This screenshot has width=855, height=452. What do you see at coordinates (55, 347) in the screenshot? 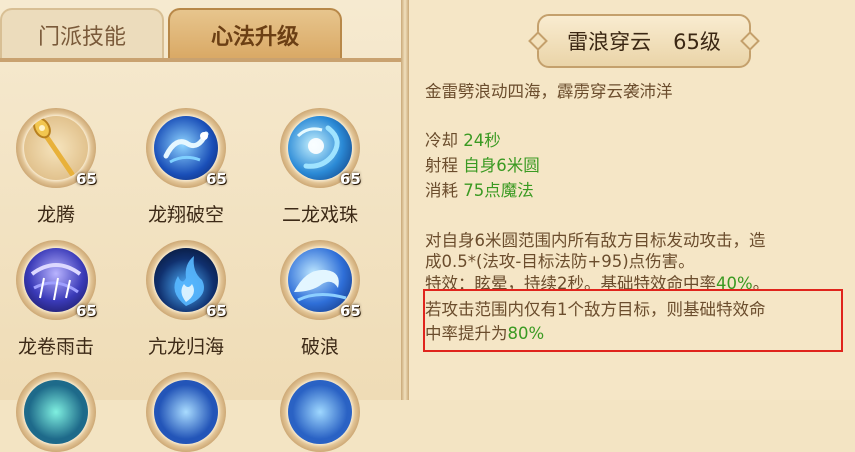
I see `skill-name: 龙卷雨击` at bounding box center [55, 347].